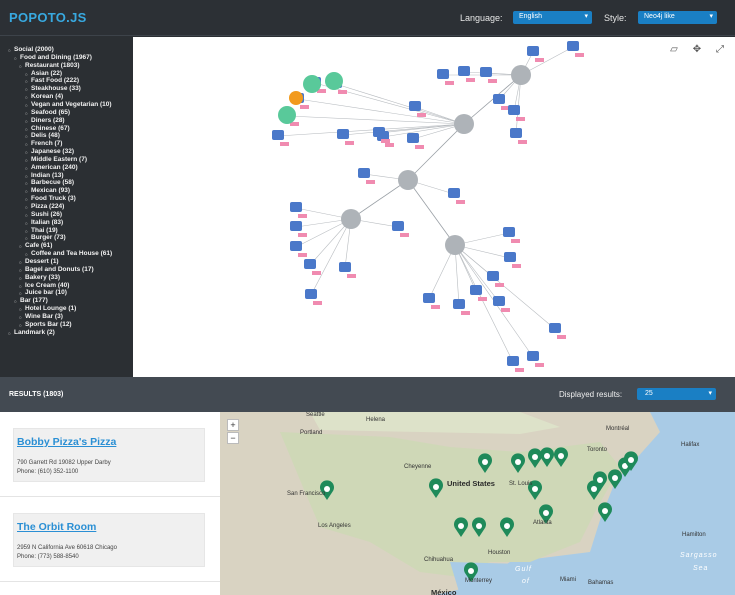 The image size is (735, 595). I want to click on taxonomy-item: Dessert (1), so click(39, 262).